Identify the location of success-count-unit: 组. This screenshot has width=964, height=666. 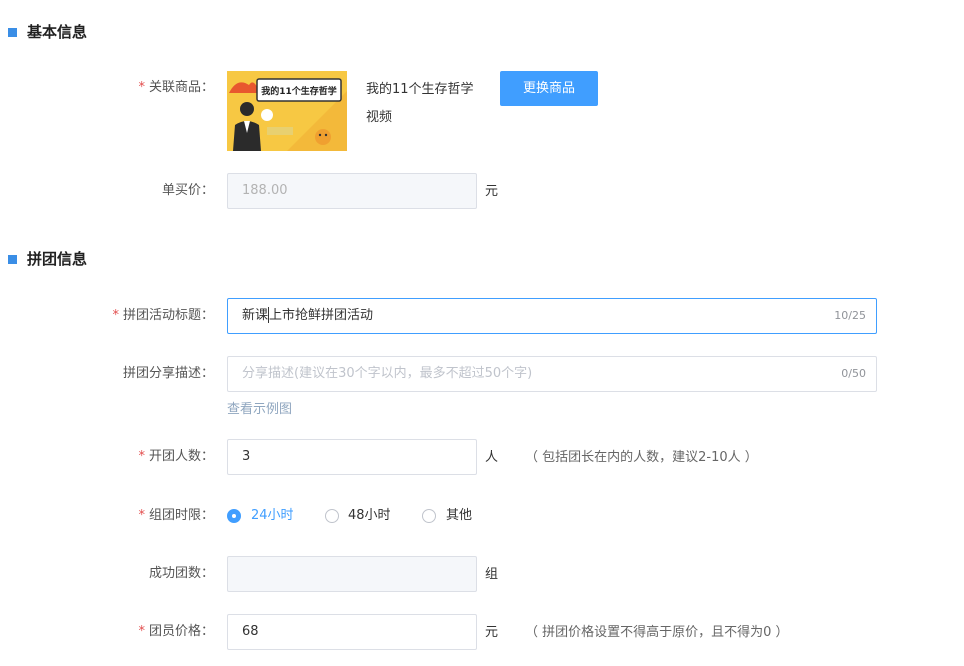
(492, 574).